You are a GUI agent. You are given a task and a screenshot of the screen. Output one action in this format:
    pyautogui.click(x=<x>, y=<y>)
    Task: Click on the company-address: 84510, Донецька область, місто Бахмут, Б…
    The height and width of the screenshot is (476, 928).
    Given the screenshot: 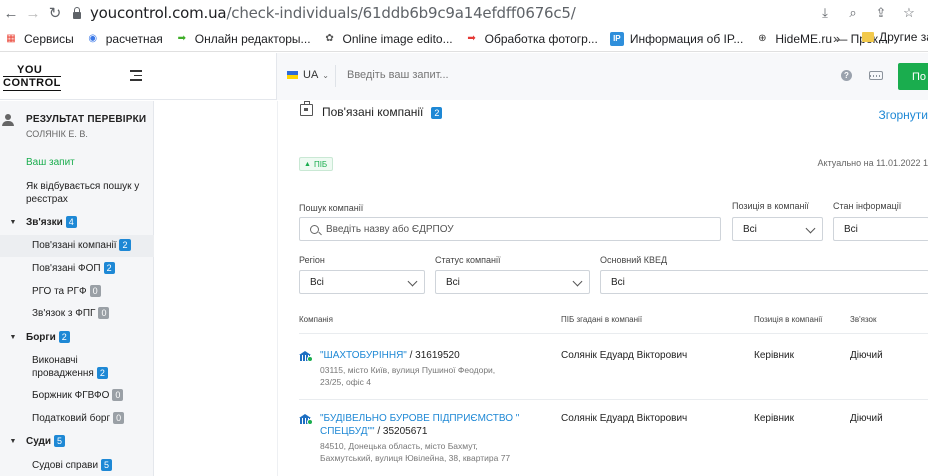 What is the action you would take?
    pyautogui.click(x=415, y=452)
    